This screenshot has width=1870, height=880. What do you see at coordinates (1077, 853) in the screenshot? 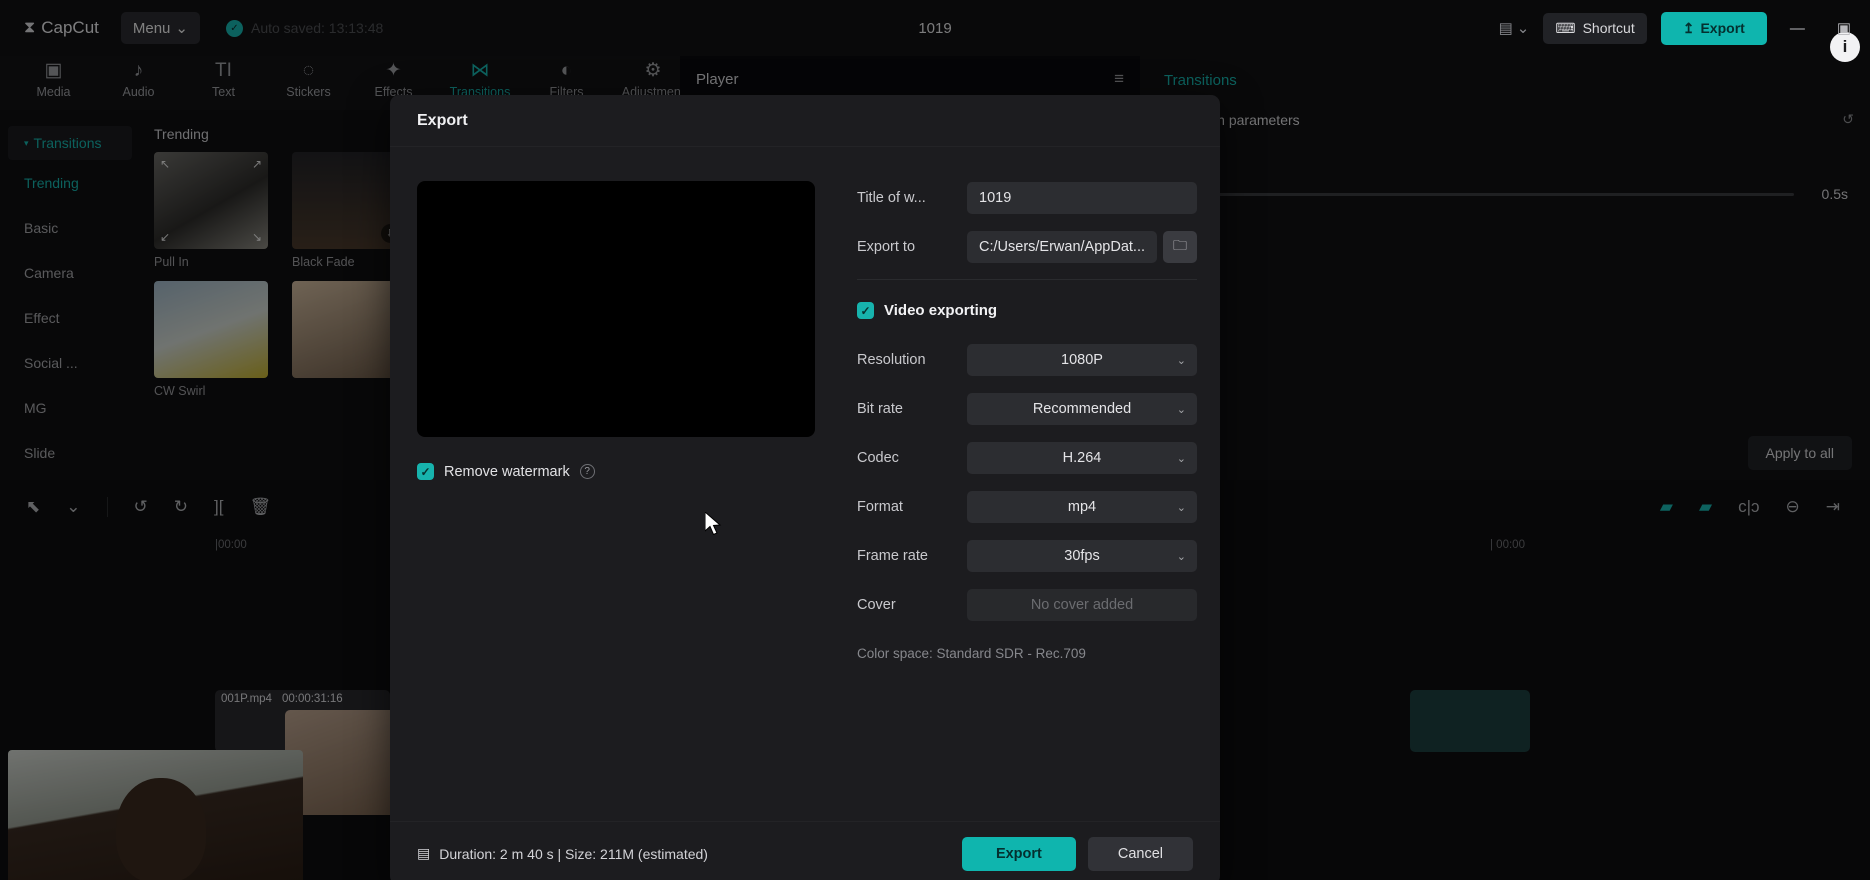
I see `footer-buttons: Export Cancel` at bounding box center [1077, 853].